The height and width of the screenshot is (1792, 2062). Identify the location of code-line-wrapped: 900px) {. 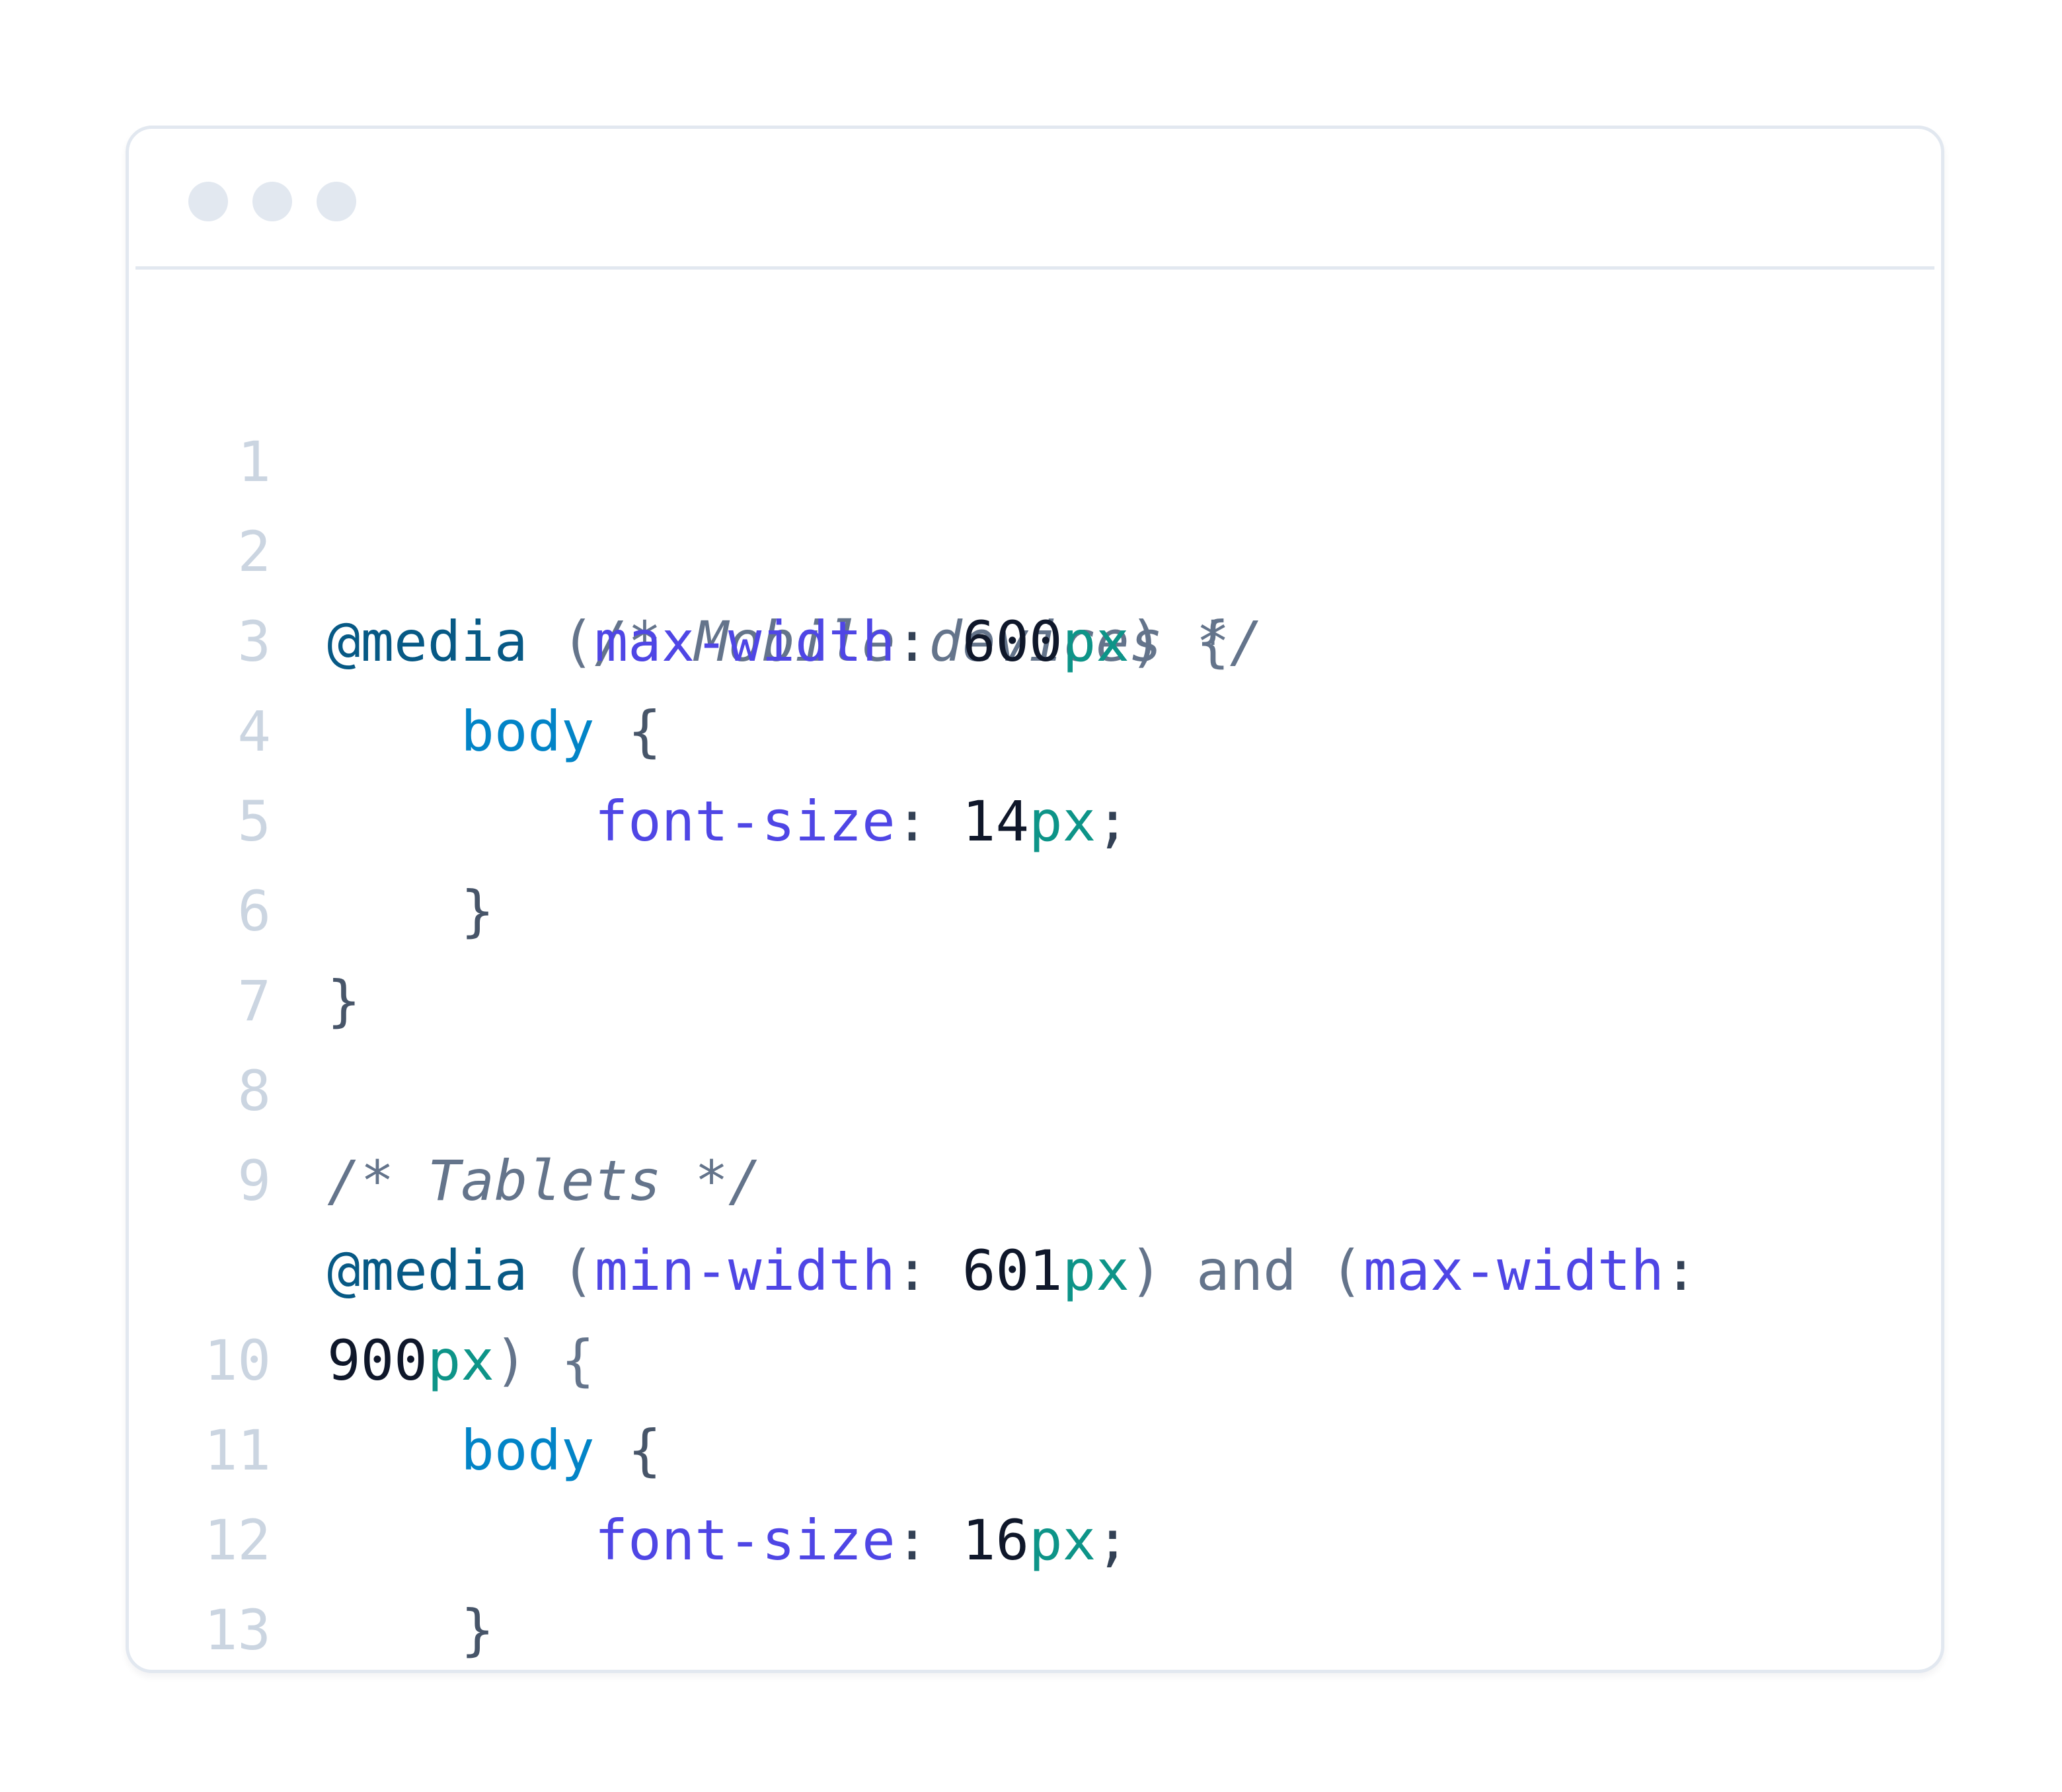
(1035, 1264).